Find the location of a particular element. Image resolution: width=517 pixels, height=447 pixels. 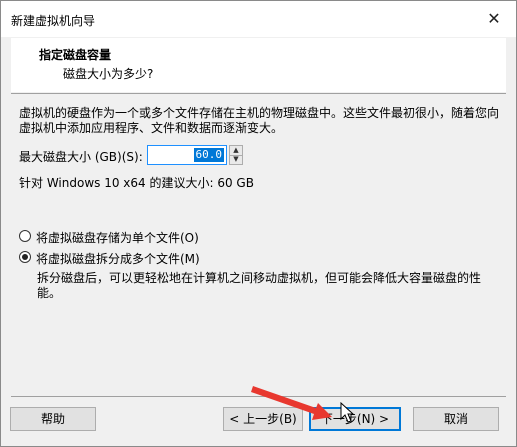

page-title: 指定磁盘容量 is located at coordinates (75, 55).